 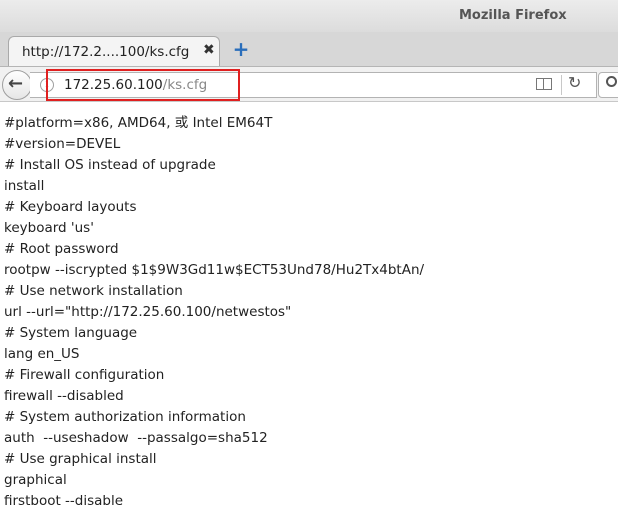 I want to click on content-line: firewall --disabled, so click(x=64, y=396).